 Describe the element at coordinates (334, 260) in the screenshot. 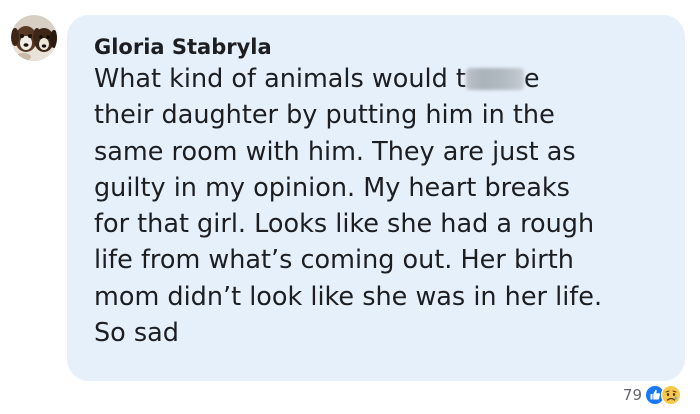

I see `comment-text-line: life from what’s coming out. Her birth` at that location.